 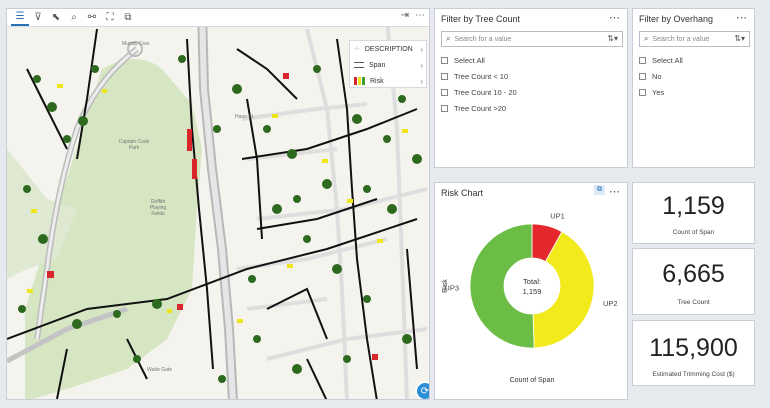 I want to click on donut-center-label: Total:, so click(x=532, y=281).